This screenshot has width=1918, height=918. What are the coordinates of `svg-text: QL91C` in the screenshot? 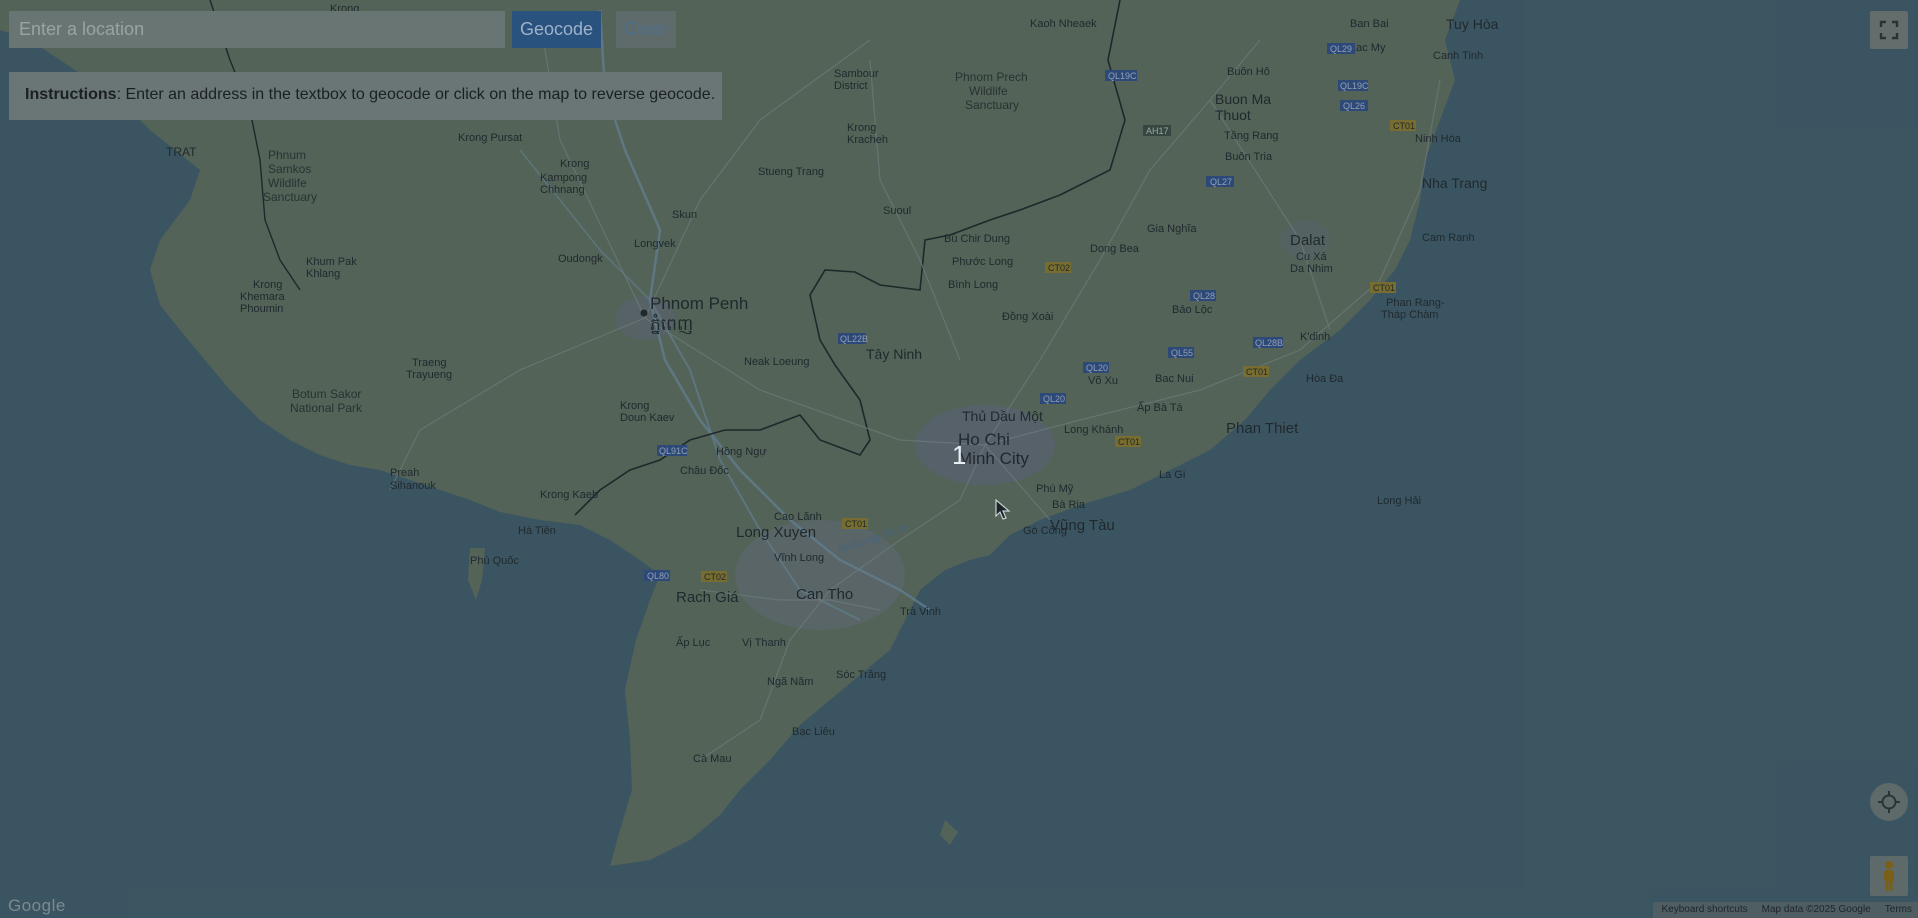 It's located at (673, 451).